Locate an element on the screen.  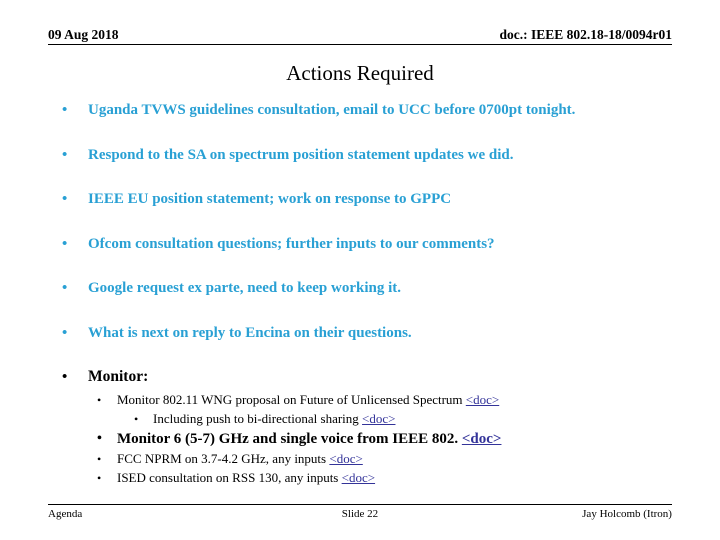
footer-divider is located at coordinates (360, 504).